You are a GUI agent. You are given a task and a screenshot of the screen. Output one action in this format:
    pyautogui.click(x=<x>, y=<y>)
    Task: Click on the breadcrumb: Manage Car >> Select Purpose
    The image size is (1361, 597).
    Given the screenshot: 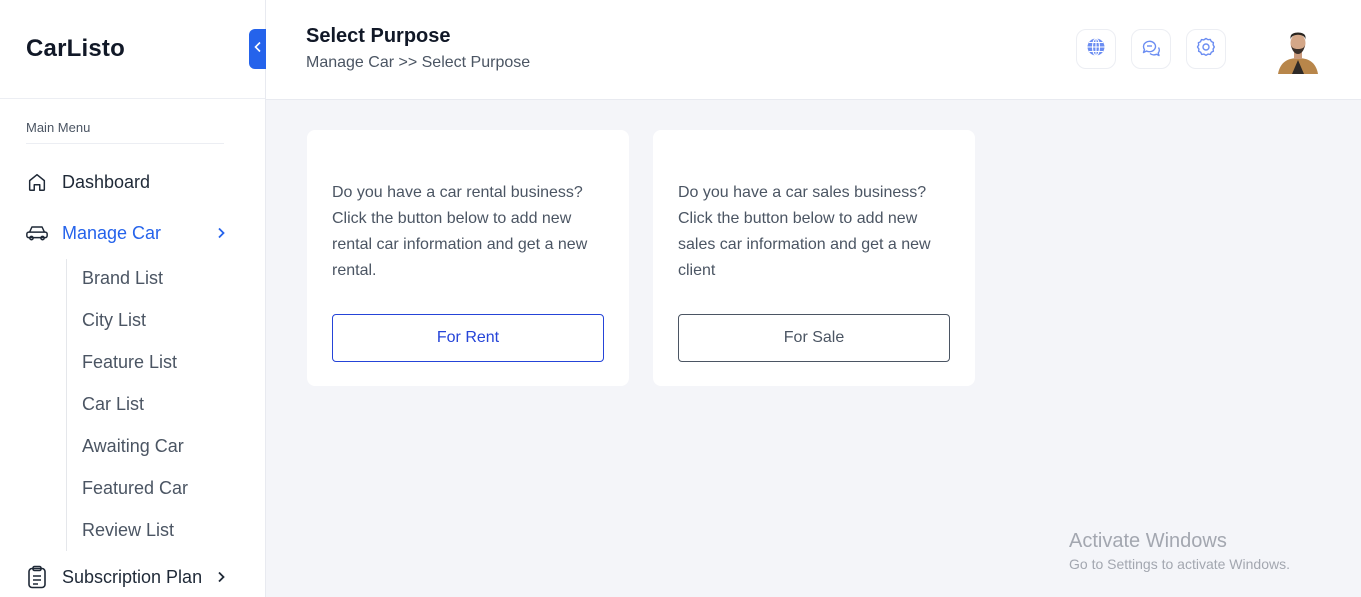 What is the action you would take?
    pyautogui.click(x=418, y=62)
    